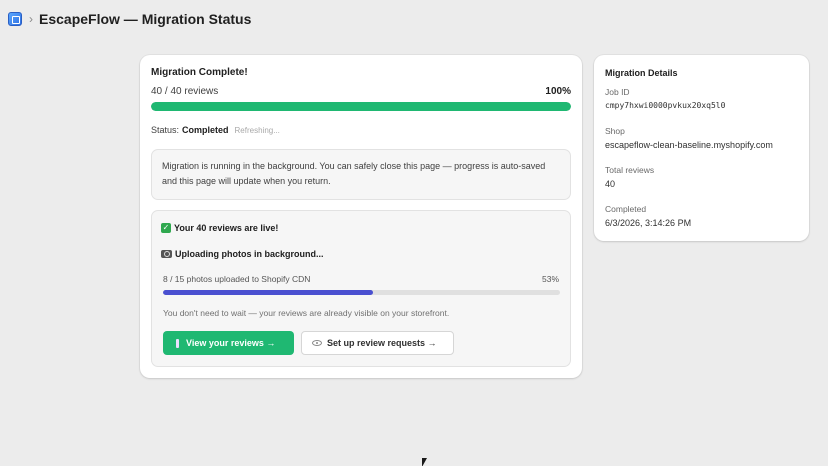 This screenshot has height=466, width=828. I want to click on migration-title: Migration Complete!, so click(199, 72).